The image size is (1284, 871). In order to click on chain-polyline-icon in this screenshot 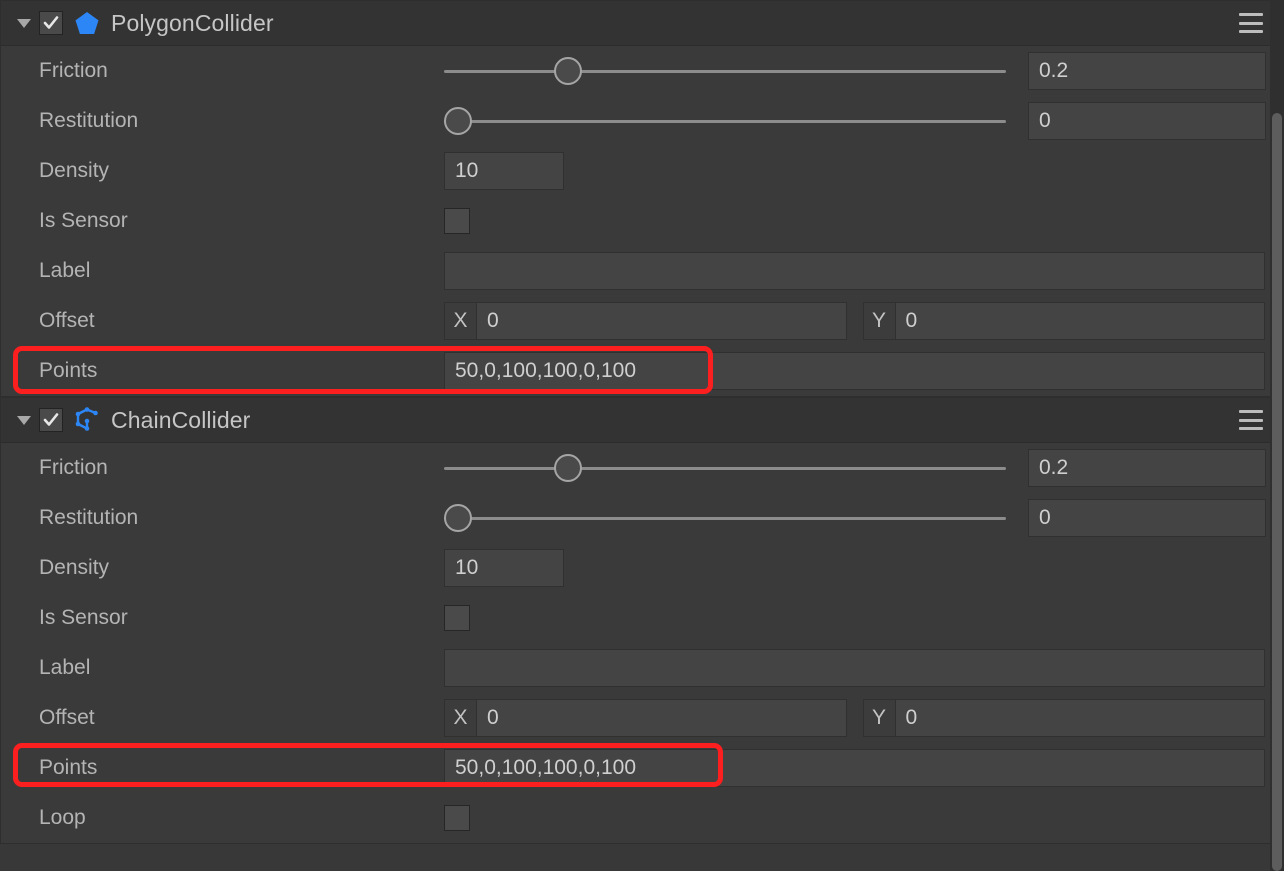, I will do `click(87, 420)`.